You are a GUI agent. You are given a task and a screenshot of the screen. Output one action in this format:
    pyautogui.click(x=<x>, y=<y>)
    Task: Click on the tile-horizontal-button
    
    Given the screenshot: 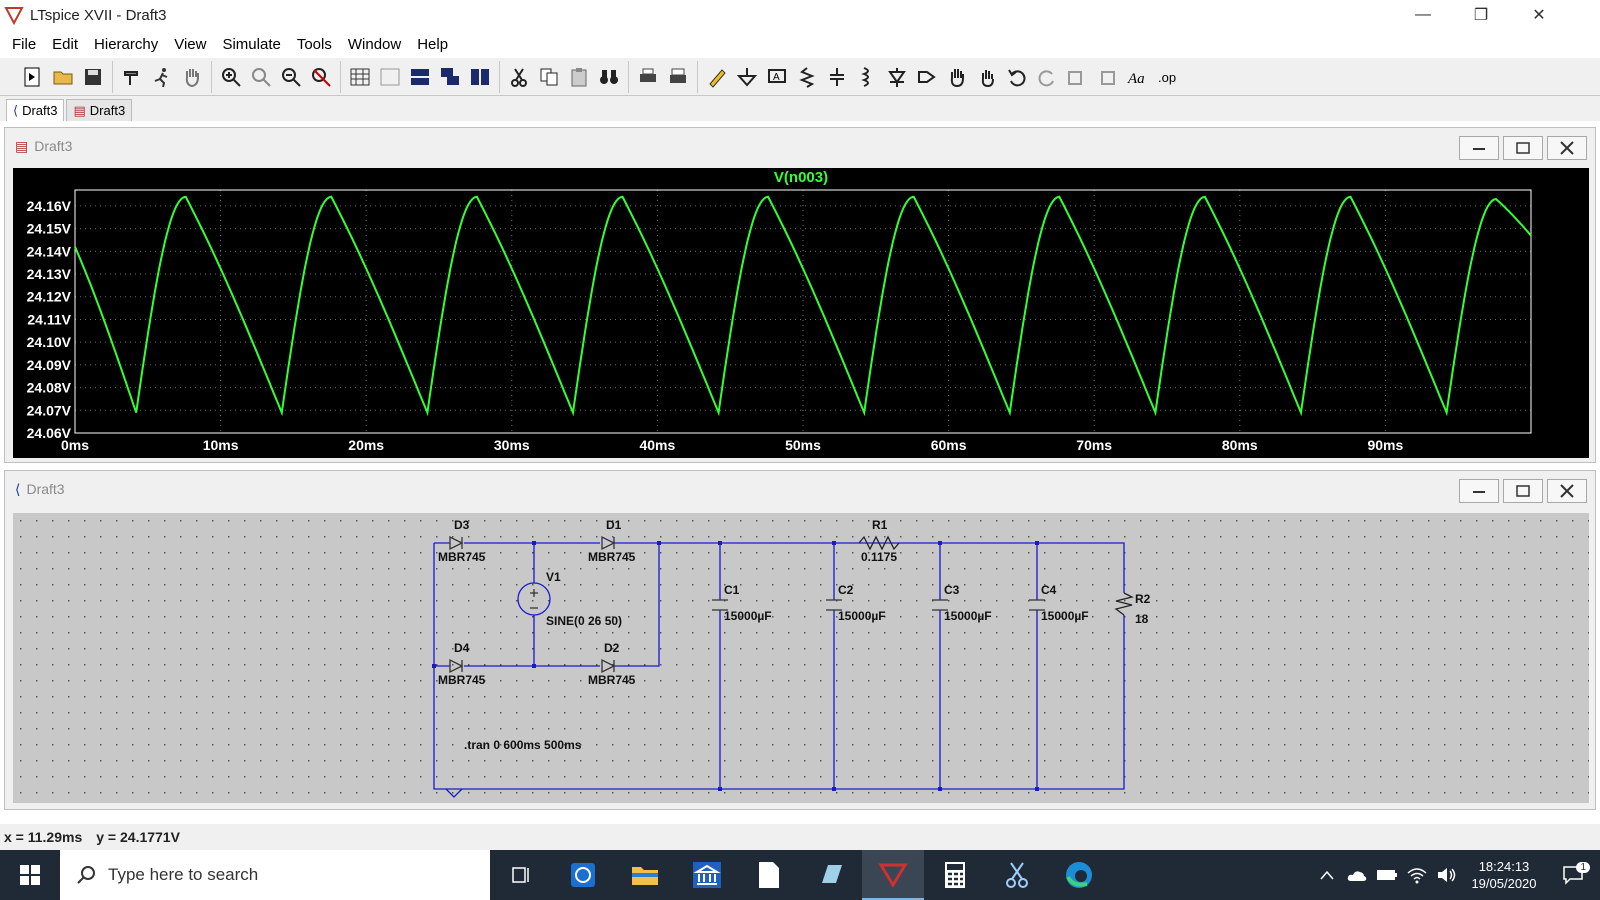 What is the action you would take?
    pyautogui.click(x=420, y=77)
    